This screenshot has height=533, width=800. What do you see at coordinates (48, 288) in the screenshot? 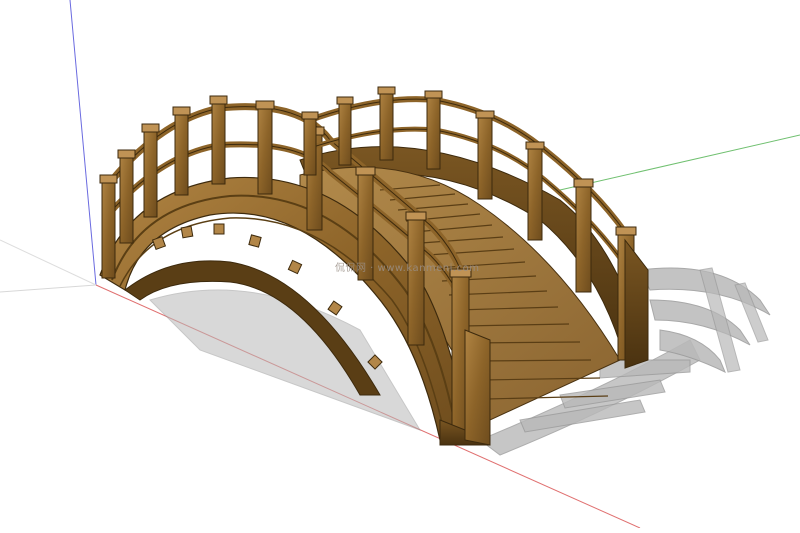
I see `gray-axis-line-left` at bounding box center [48, 288].